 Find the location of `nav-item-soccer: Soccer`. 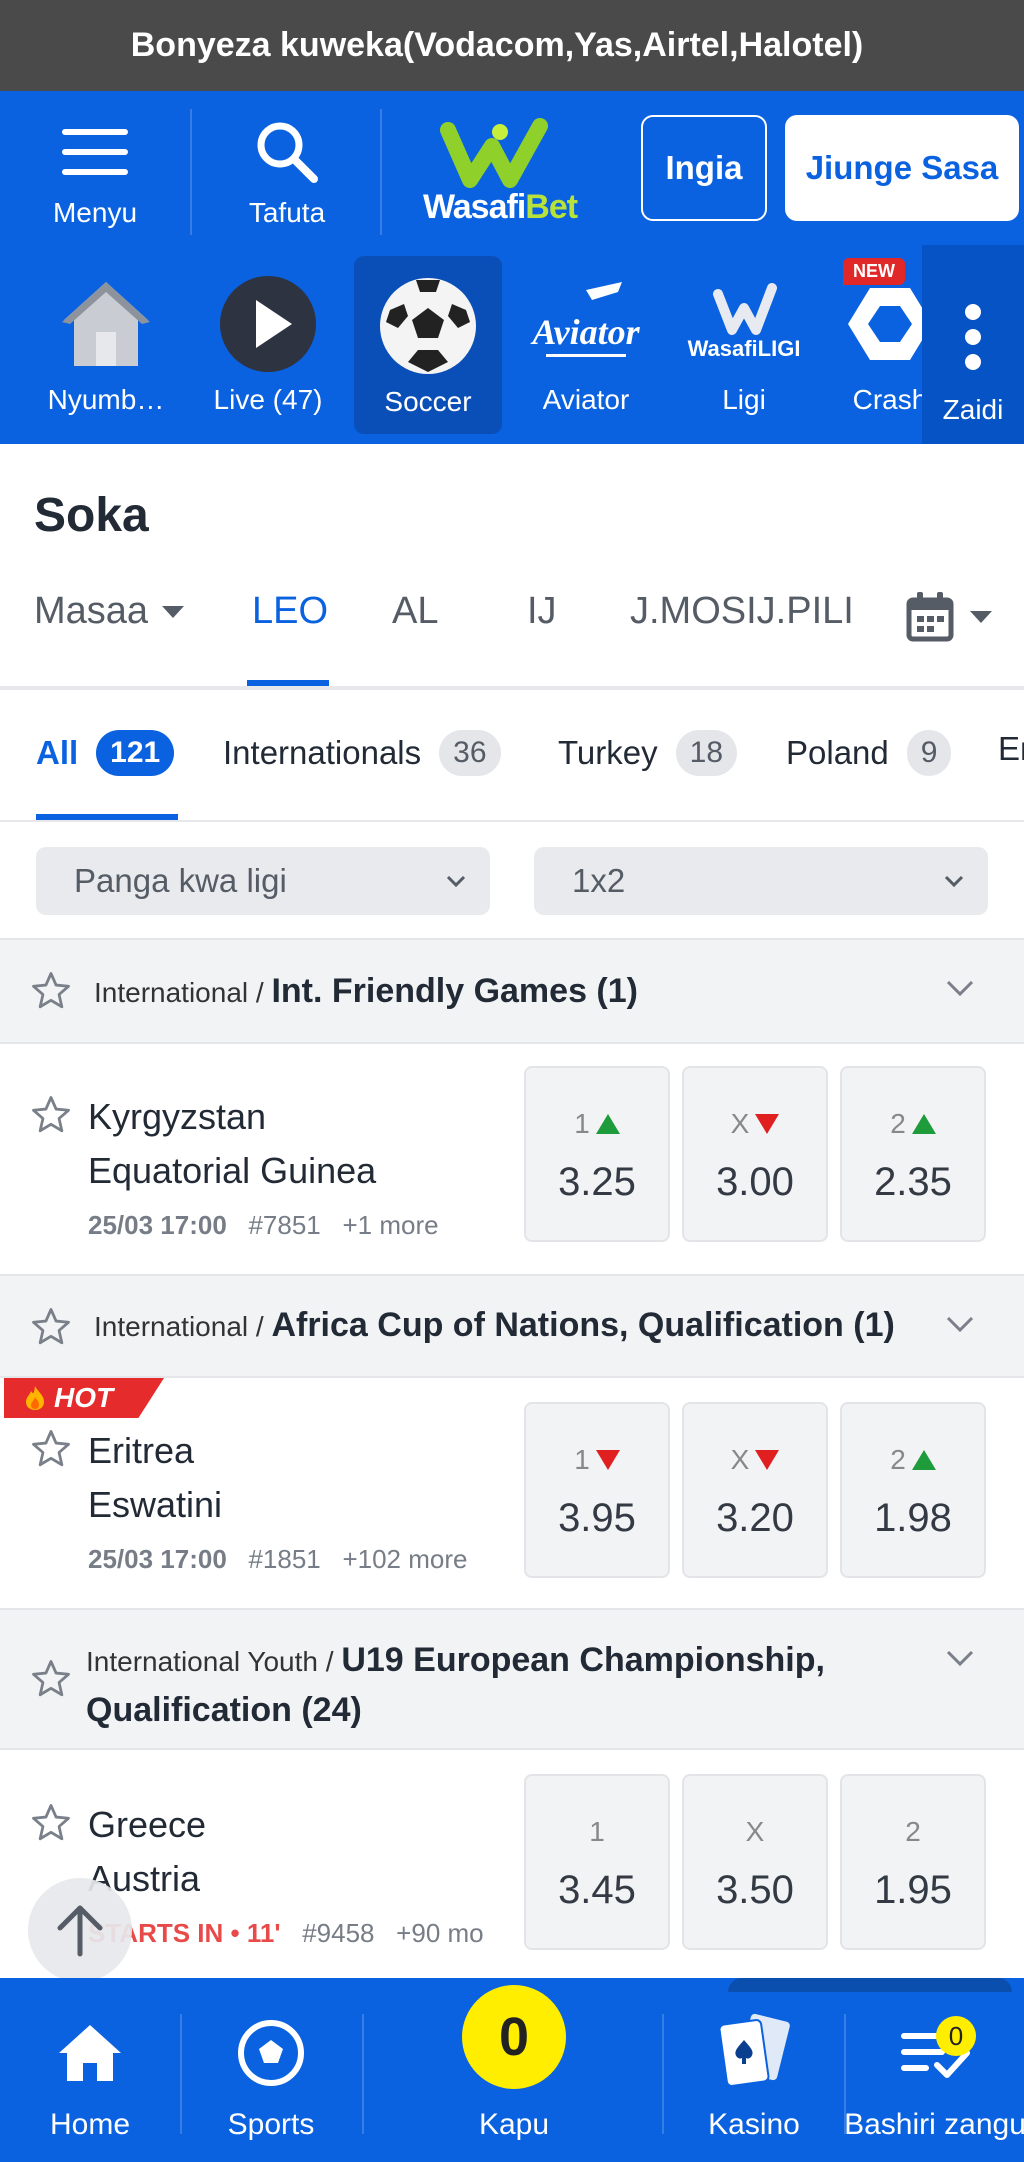

nav-item-soccer: Soccer is located at coordinates (428, 345).